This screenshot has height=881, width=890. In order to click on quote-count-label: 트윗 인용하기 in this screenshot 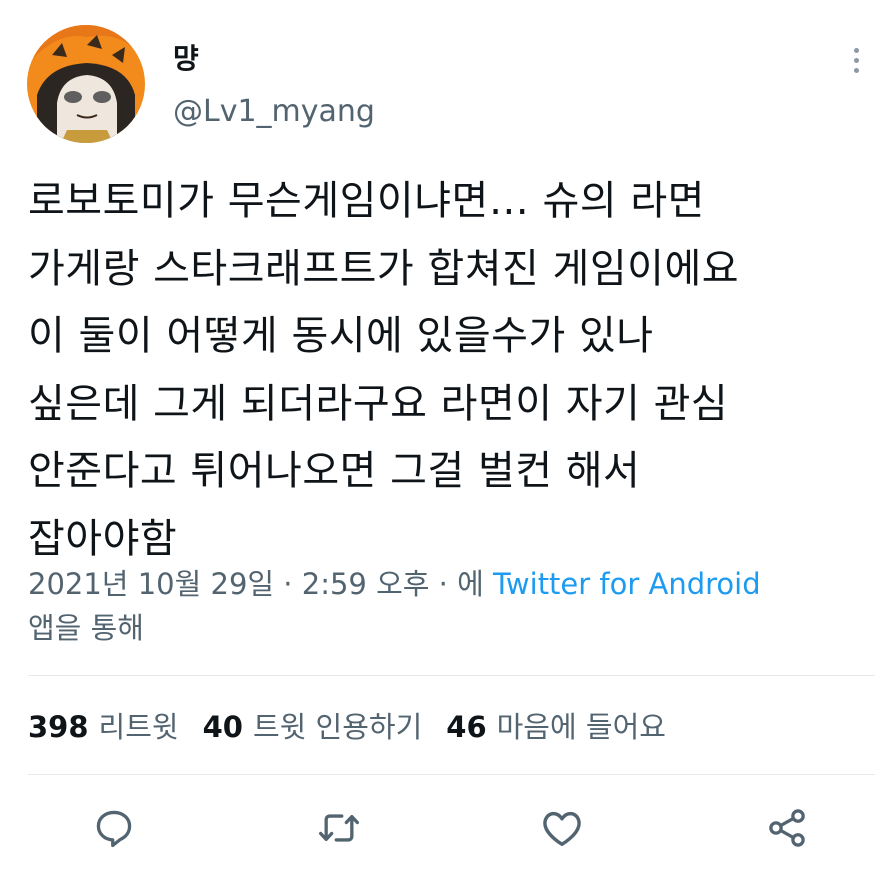, I will do `click(337, 727)`.